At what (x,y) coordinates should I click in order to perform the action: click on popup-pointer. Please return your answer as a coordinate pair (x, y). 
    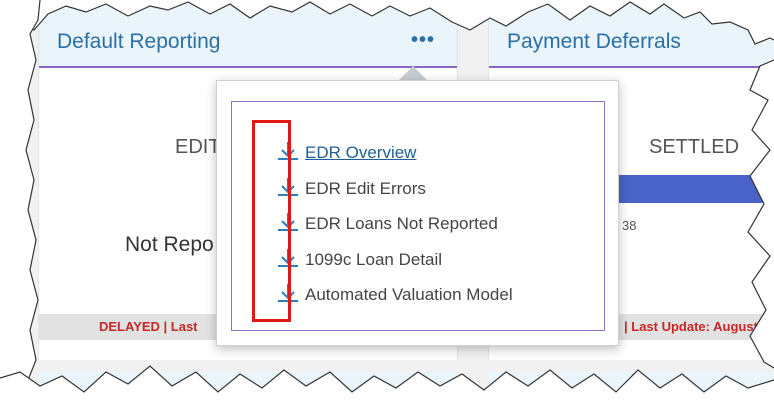
    Looking at the image, I should click on (413, 73).